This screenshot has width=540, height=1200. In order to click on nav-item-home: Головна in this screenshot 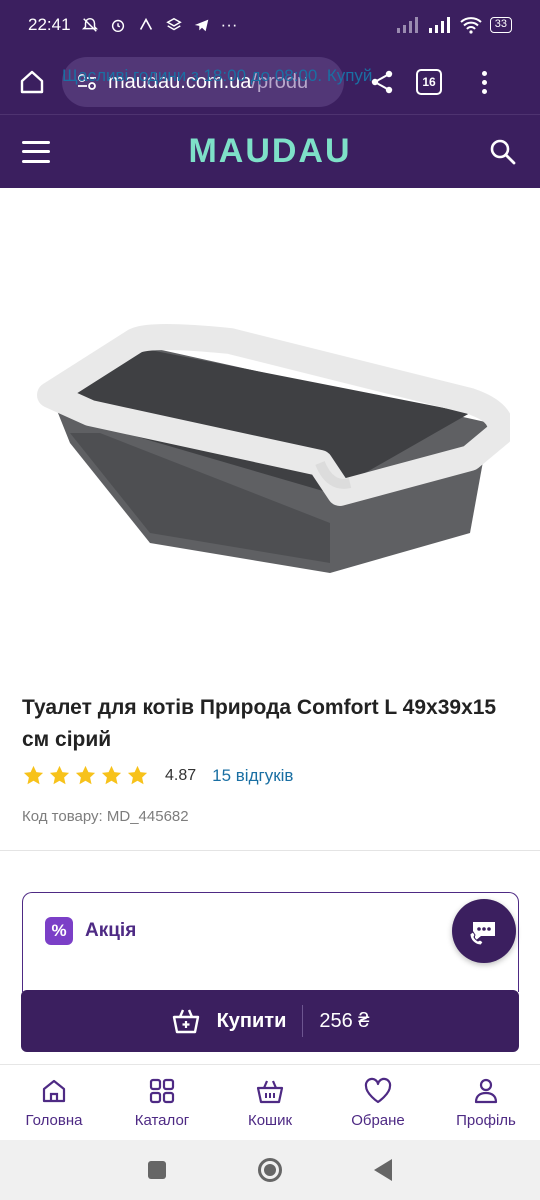, I will do `click(54, 1102)`.